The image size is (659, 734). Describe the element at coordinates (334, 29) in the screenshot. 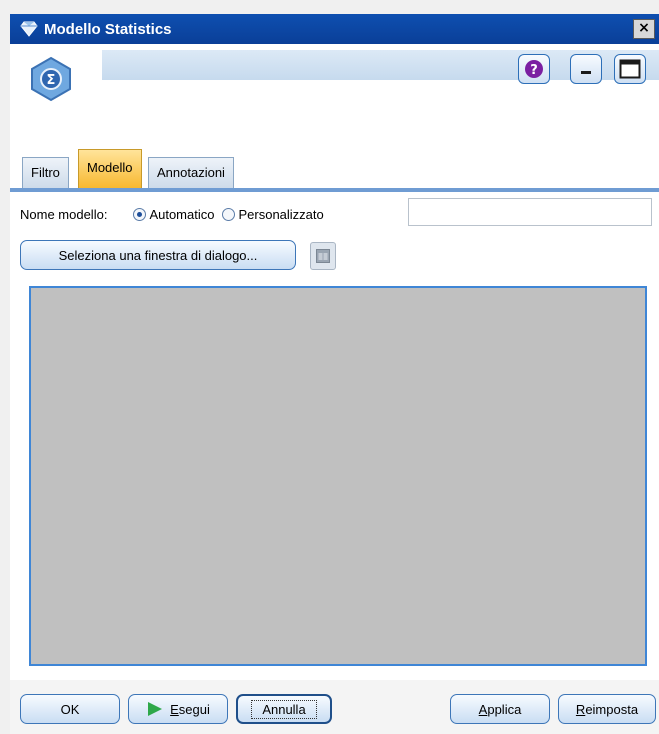

I see `title-bar: Modello Statistics ×` at that location.